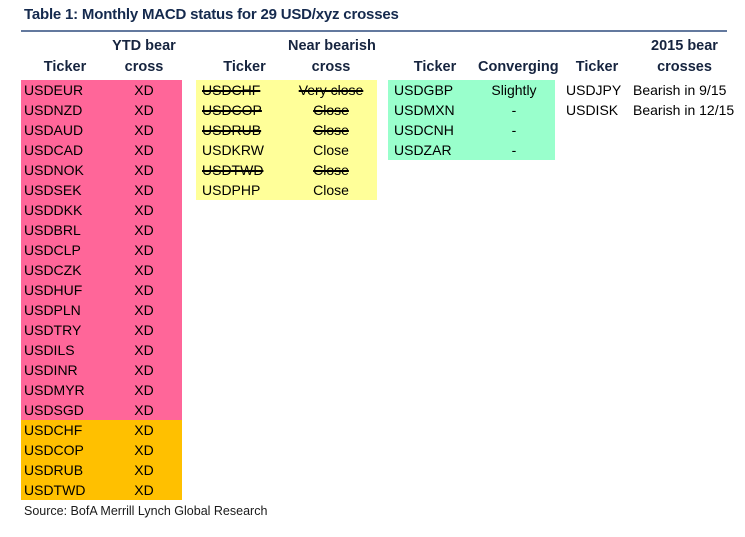 The width and height of the screenshot is (745, 537). What do you see at coordinates (54, 170) in the screenshot?
I see `cell-ticker: USDNOK` at bounding box center [54, 170].